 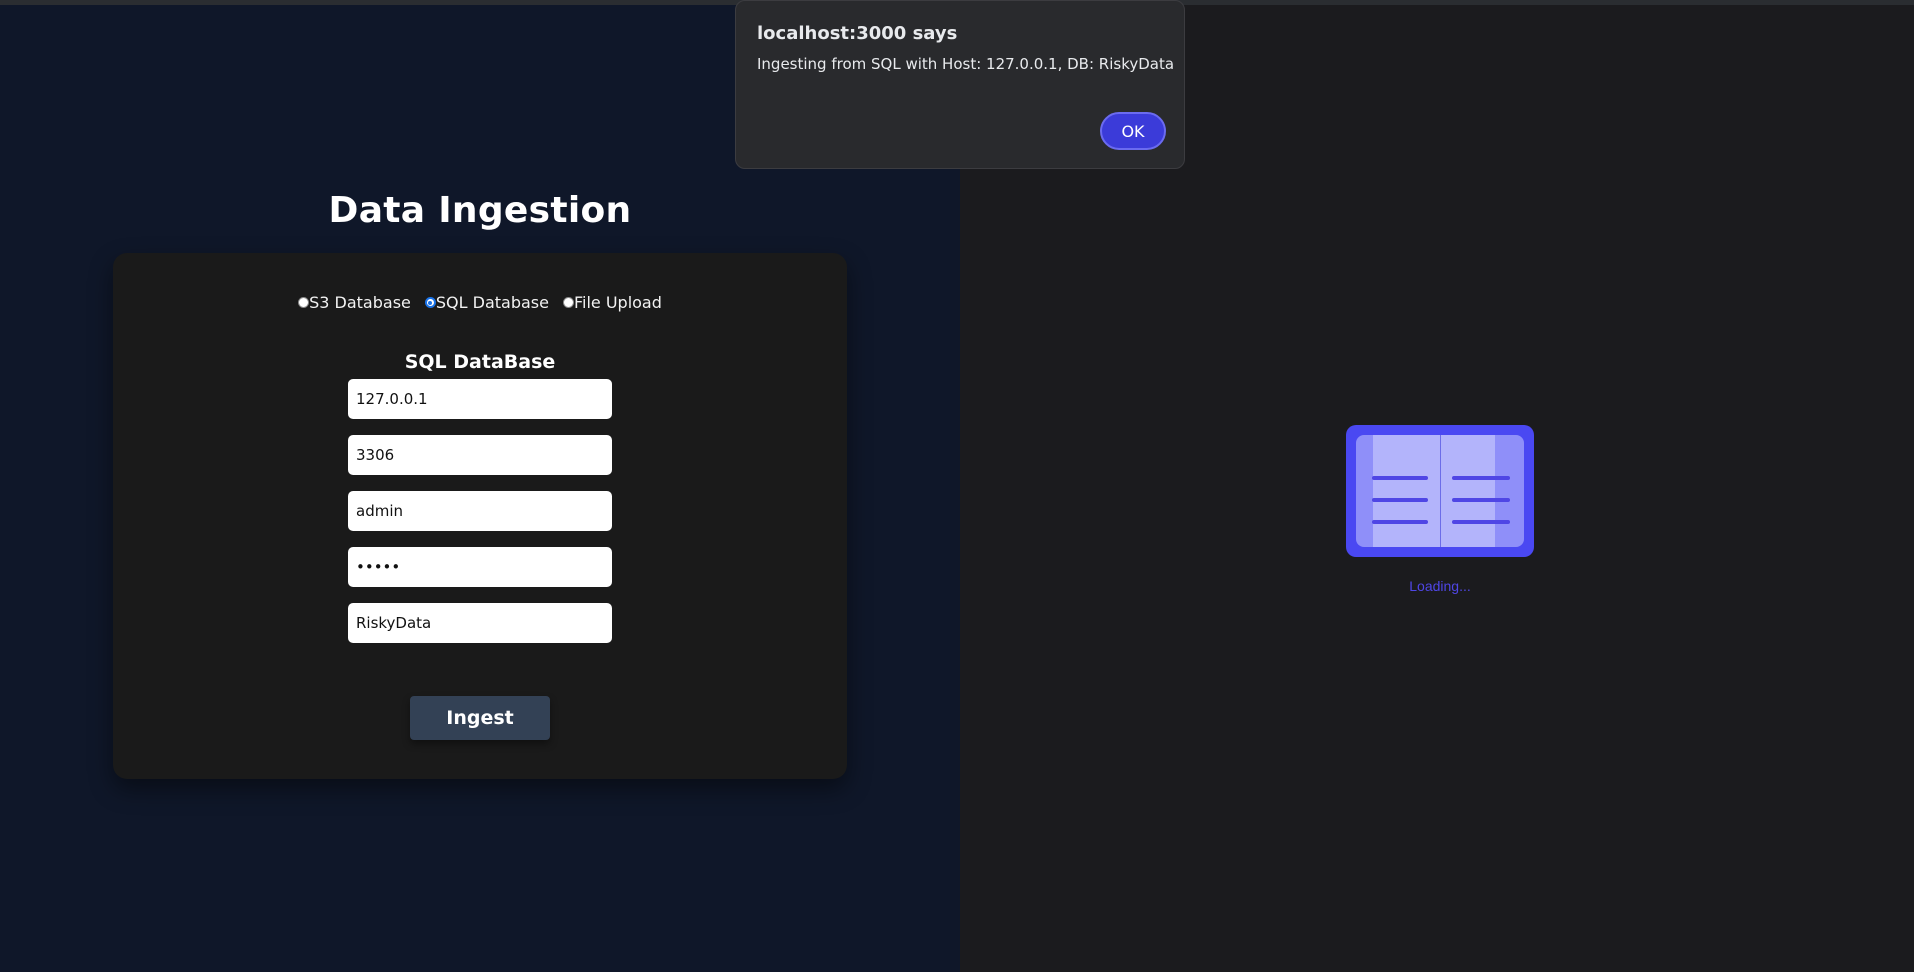 I want to click on database-input: RiskyData, so click(x=480, y=623).